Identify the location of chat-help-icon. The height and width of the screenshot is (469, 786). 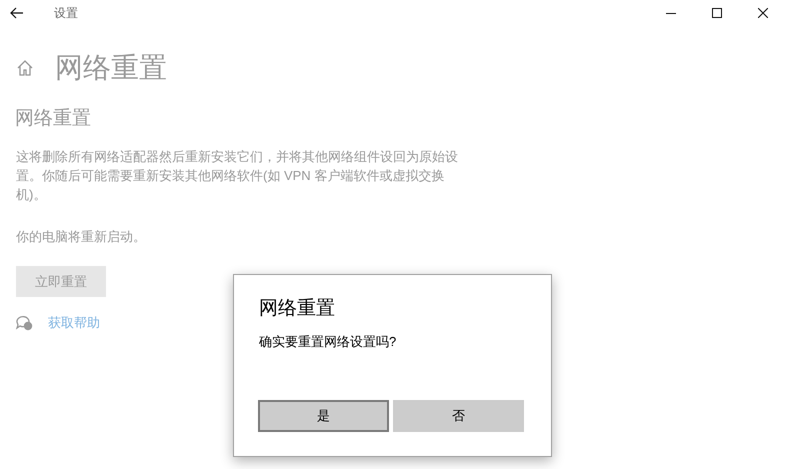
(24, 322).